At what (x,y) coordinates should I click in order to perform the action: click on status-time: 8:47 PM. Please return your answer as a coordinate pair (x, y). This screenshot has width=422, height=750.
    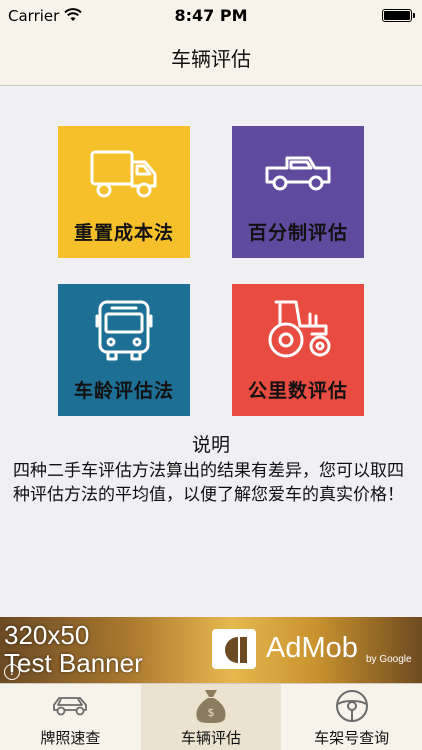
    Looking at the image, I should click on (211, 15).